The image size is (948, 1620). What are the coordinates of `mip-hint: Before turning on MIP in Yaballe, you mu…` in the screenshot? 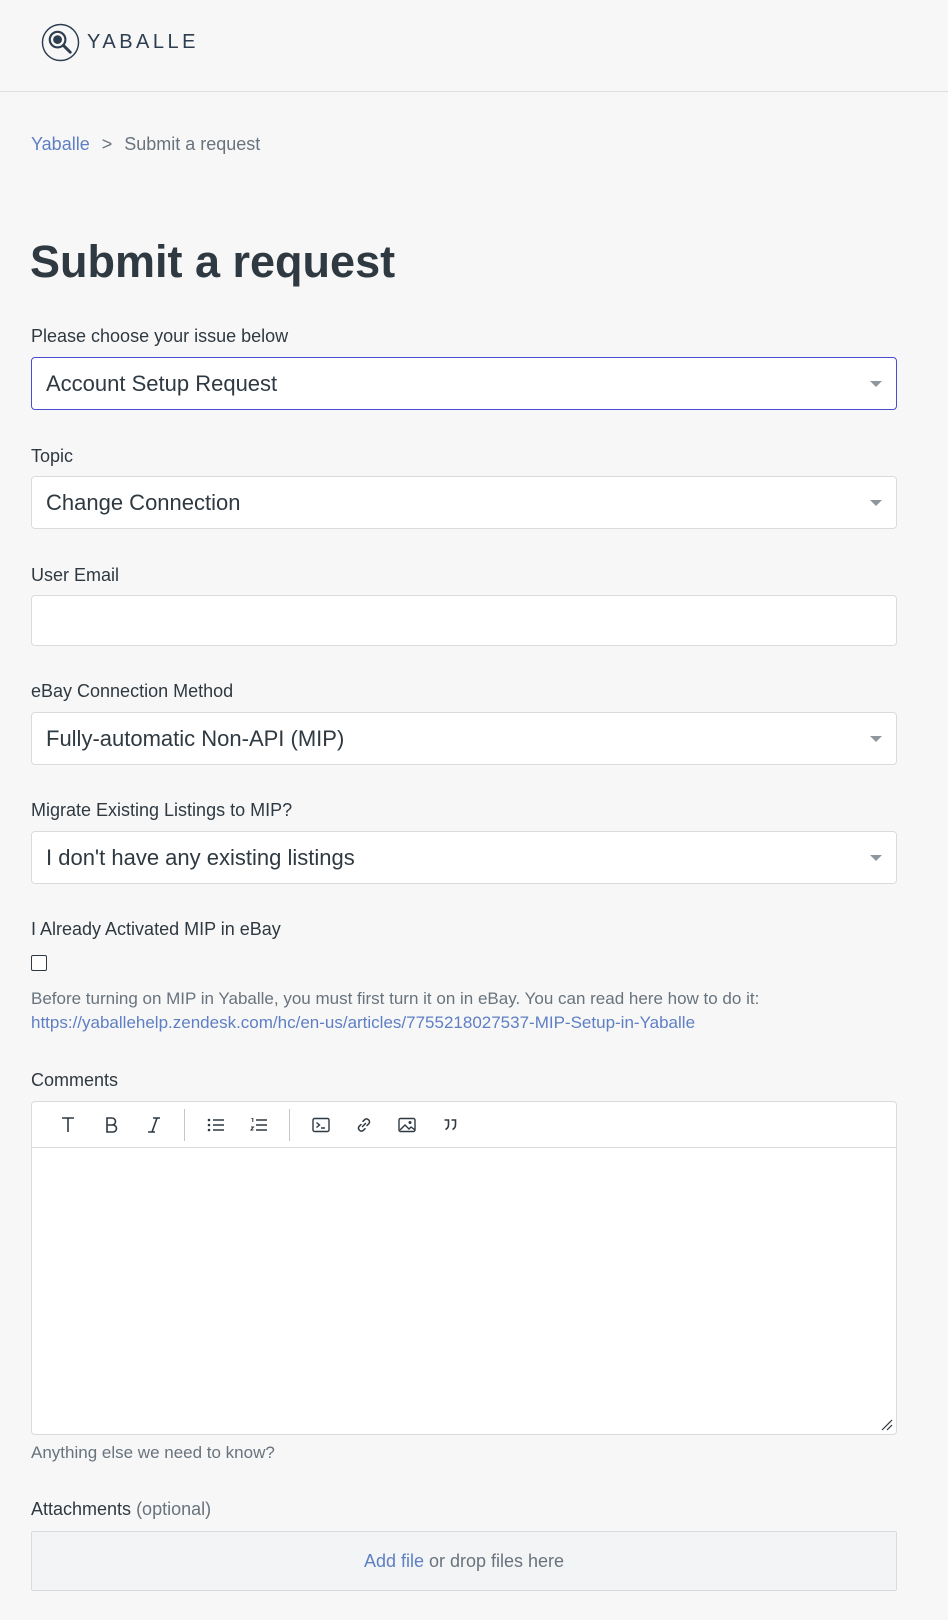 It's located at (471, 1011).